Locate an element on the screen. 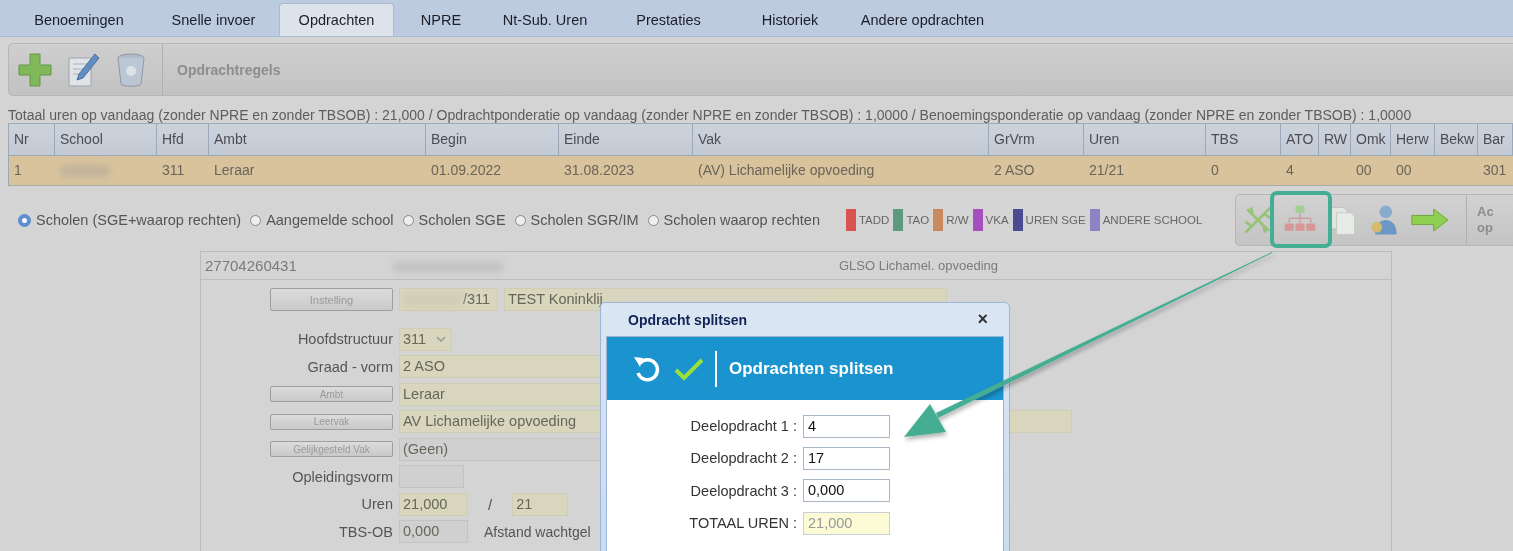 The height and width of the screenshot is (551, 1513). table-cell-text: 0 is located at coordinates (1215, 170).